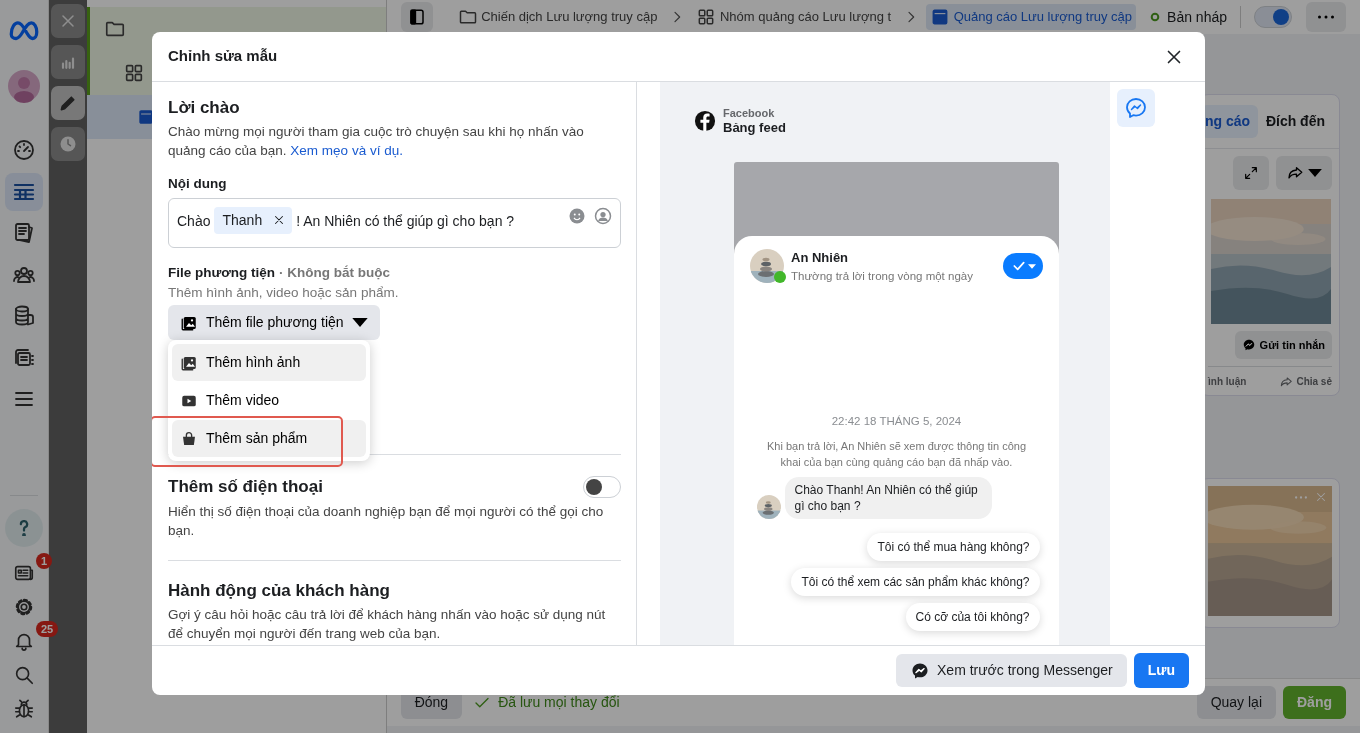 The height and width of the screenshot is (733, 1360). What do you see at coordinates (1011, 670) in the screenshot?
I see `preview-button: Xem trước trong Messenger` at bounding box center [1011, 670].